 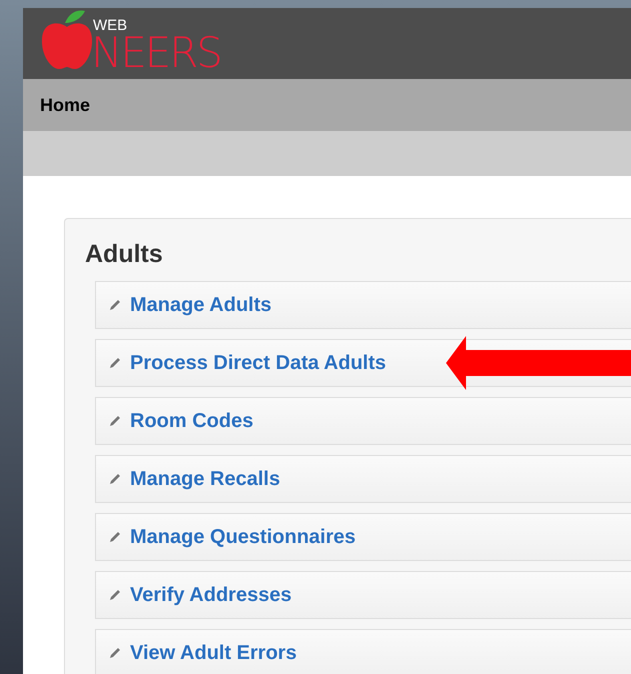 What do you see at coordinates (124, 254) in the screenshot?
I see `panel-title: Adults` at bounding box center [124, 254].